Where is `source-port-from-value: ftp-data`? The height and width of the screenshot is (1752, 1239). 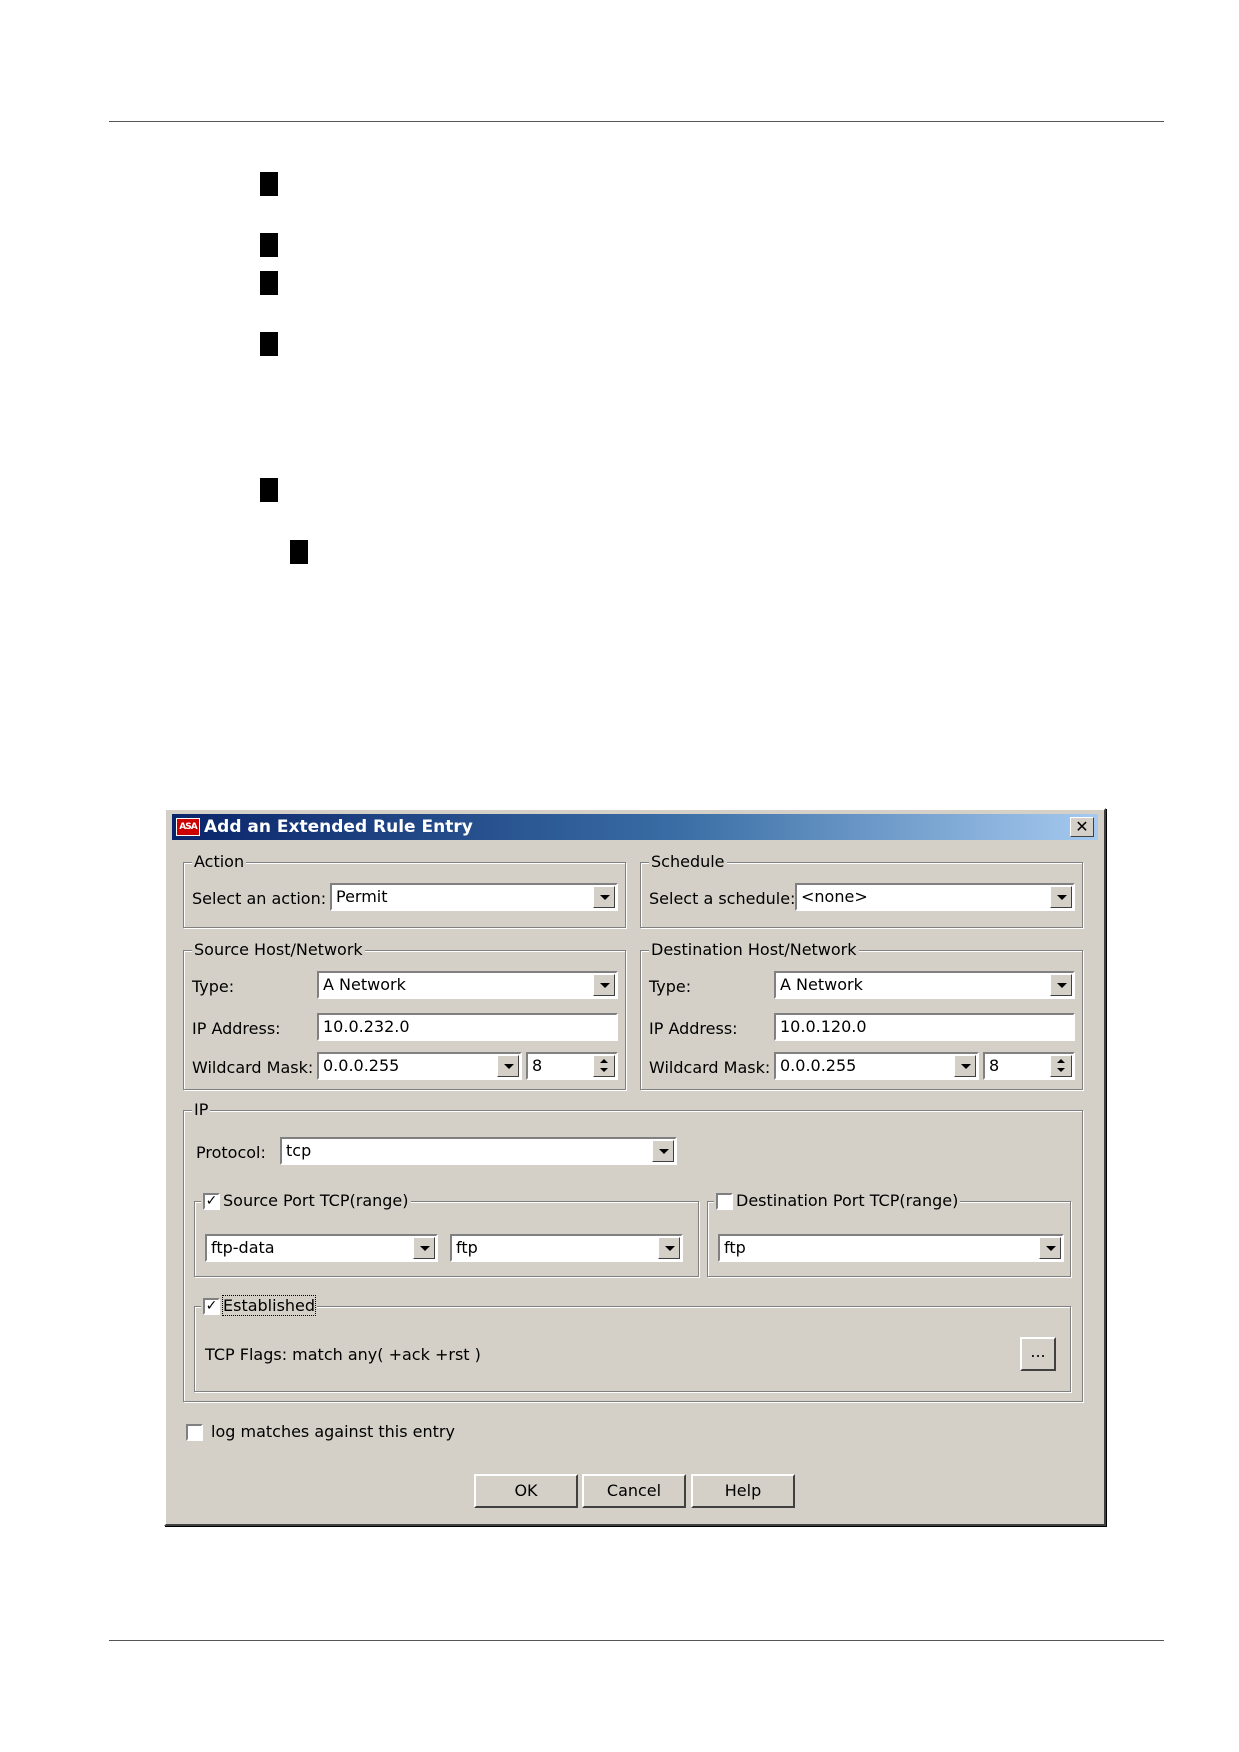
source-port-from-value: ftp-data is located at coordinates (243, 1247).